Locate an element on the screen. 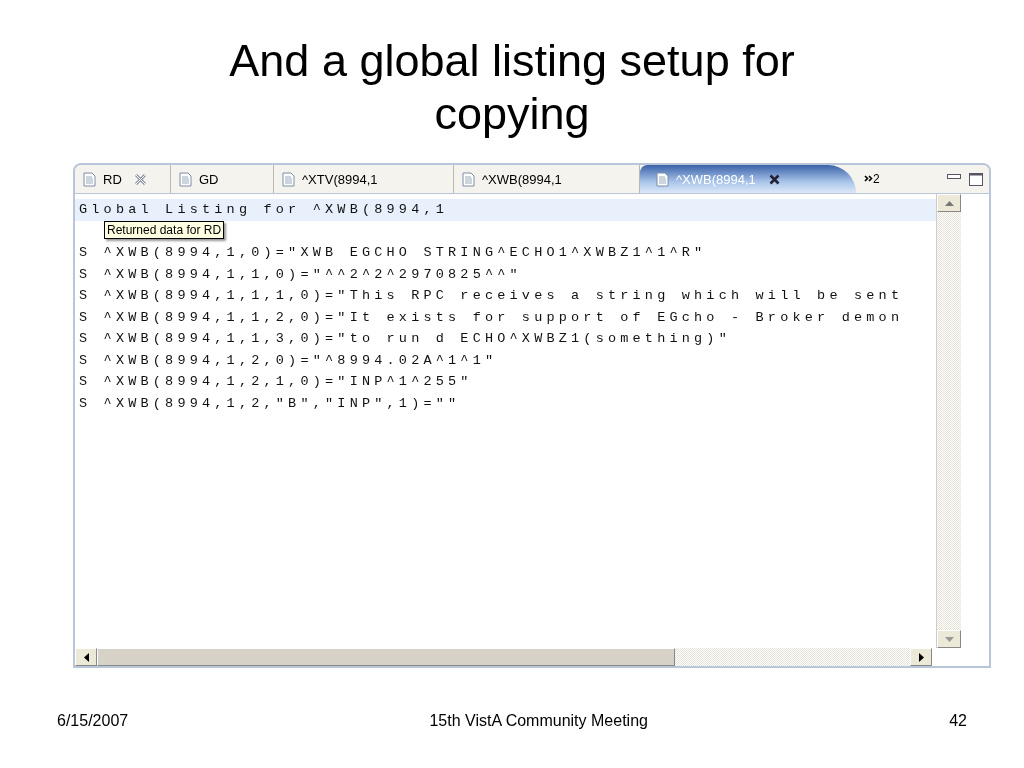 This screenshot has width=1024, height=768. horizontal-scrollbar is located at coordinates (503, 657).